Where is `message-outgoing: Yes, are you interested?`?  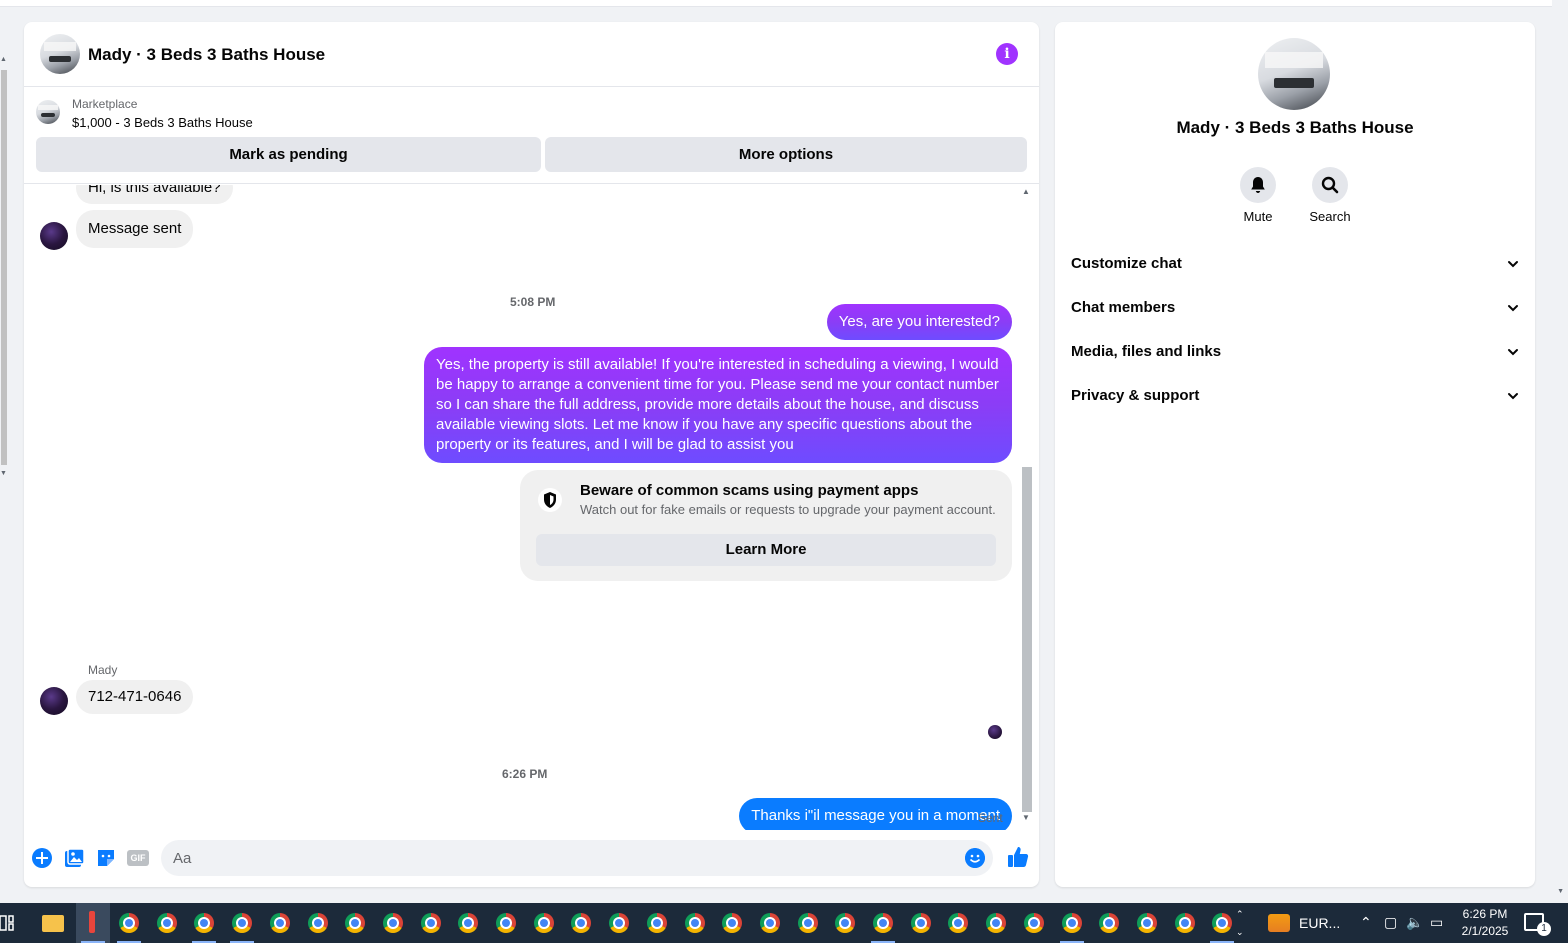 message-outgoing: Yes, are you interested? is located at coordinates (919, 322).